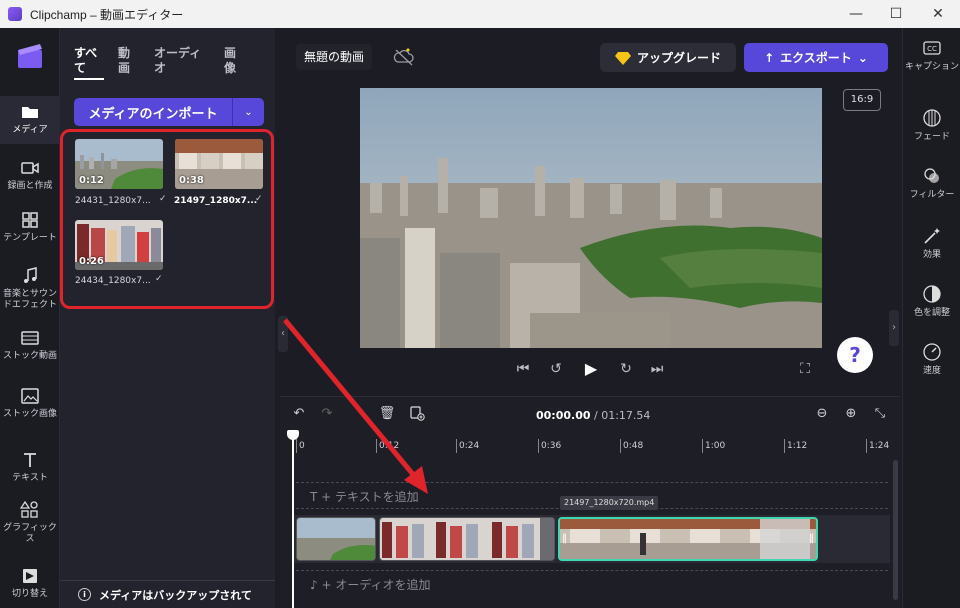 The height and width of the screenshot is (608, 960). Describe the element at coordinates (896, 14) in the screenshot. I see `maximize-button: ☐` at that location.